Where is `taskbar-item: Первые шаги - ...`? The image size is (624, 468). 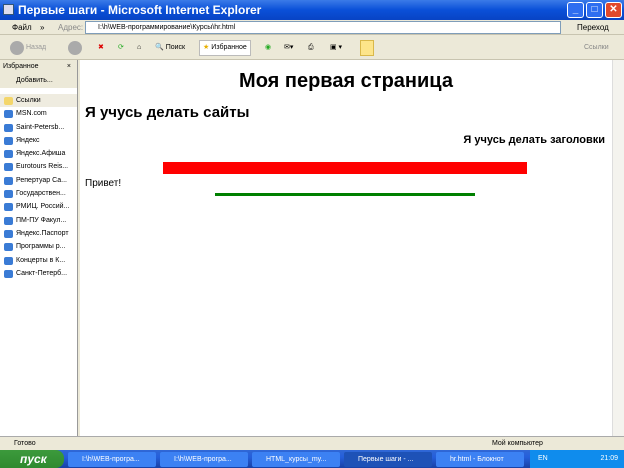 taskbar-item: Первые шаги - ... is located at coordinates (388, 459).